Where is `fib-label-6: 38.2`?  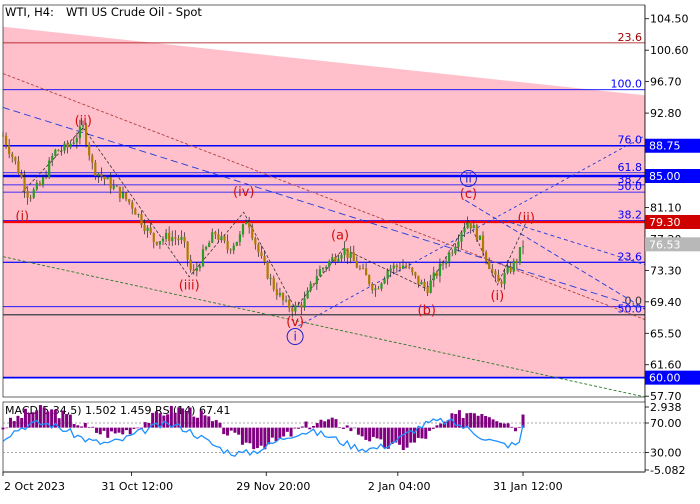 fib-label-6: 38.2 is located at coordinates (630, 214).